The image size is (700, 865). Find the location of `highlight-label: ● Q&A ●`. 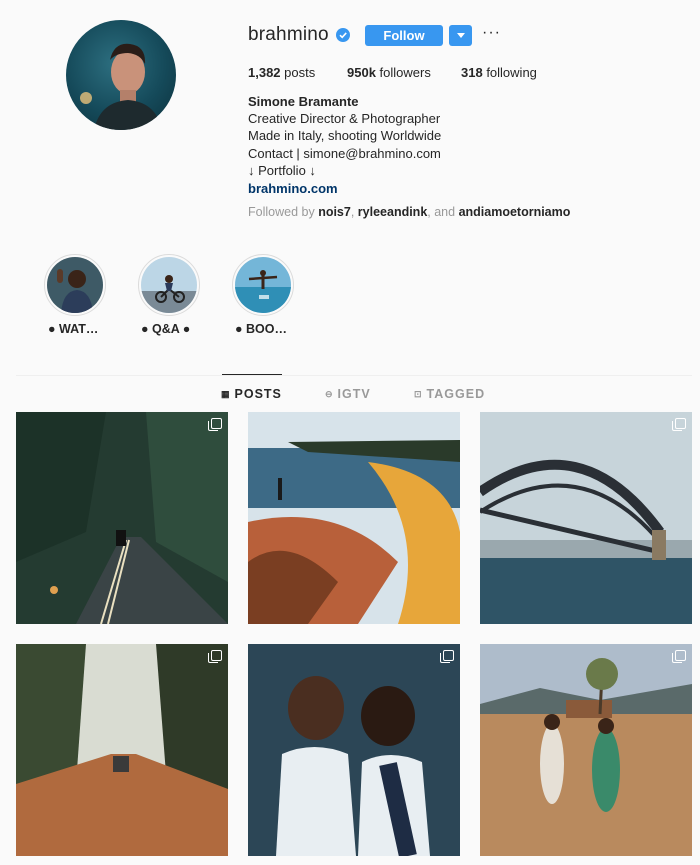

highlight-label: ● Q&A ● is located at coordinates (166, 329).